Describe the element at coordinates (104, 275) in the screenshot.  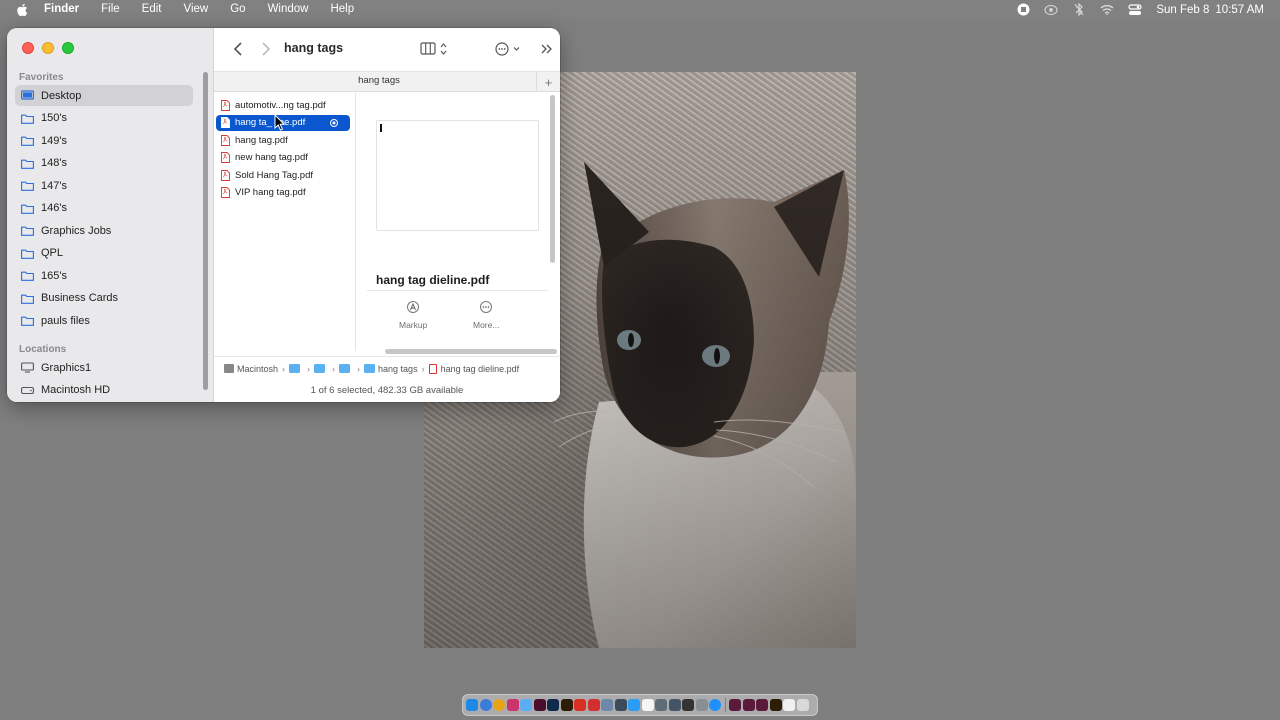
I see `sidebar-item-165s: 165's` at that location.